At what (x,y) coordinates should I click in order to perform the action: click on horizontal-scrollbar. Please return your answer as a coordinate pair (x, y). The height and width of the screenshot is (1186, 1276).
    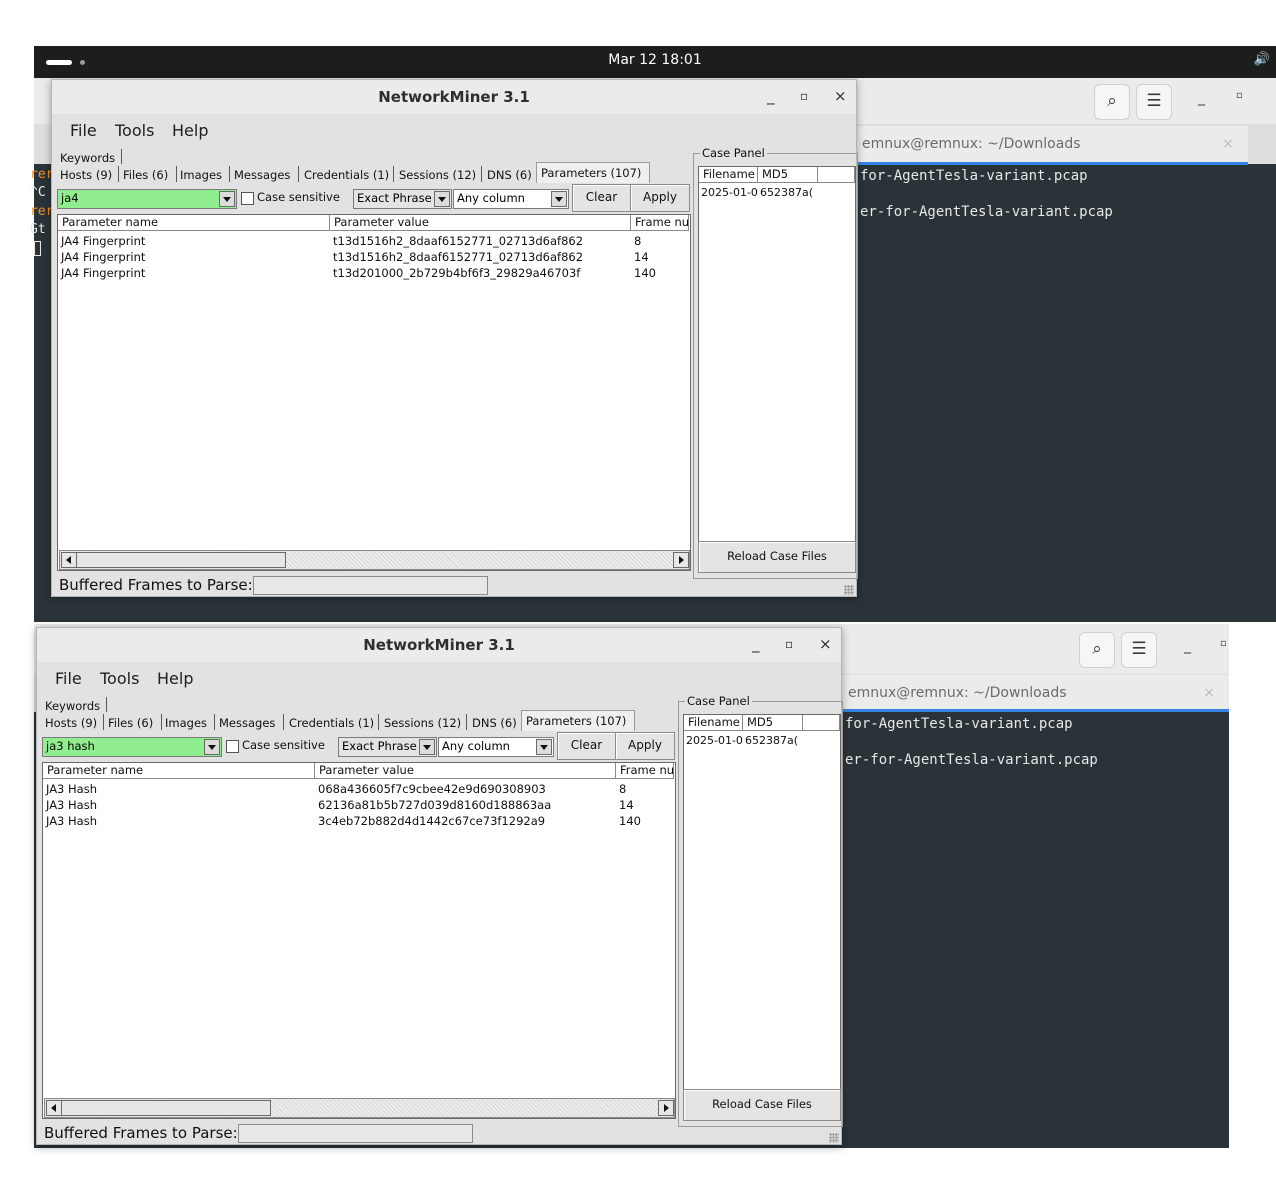
    Looking at the image, I should click on (374, 560).